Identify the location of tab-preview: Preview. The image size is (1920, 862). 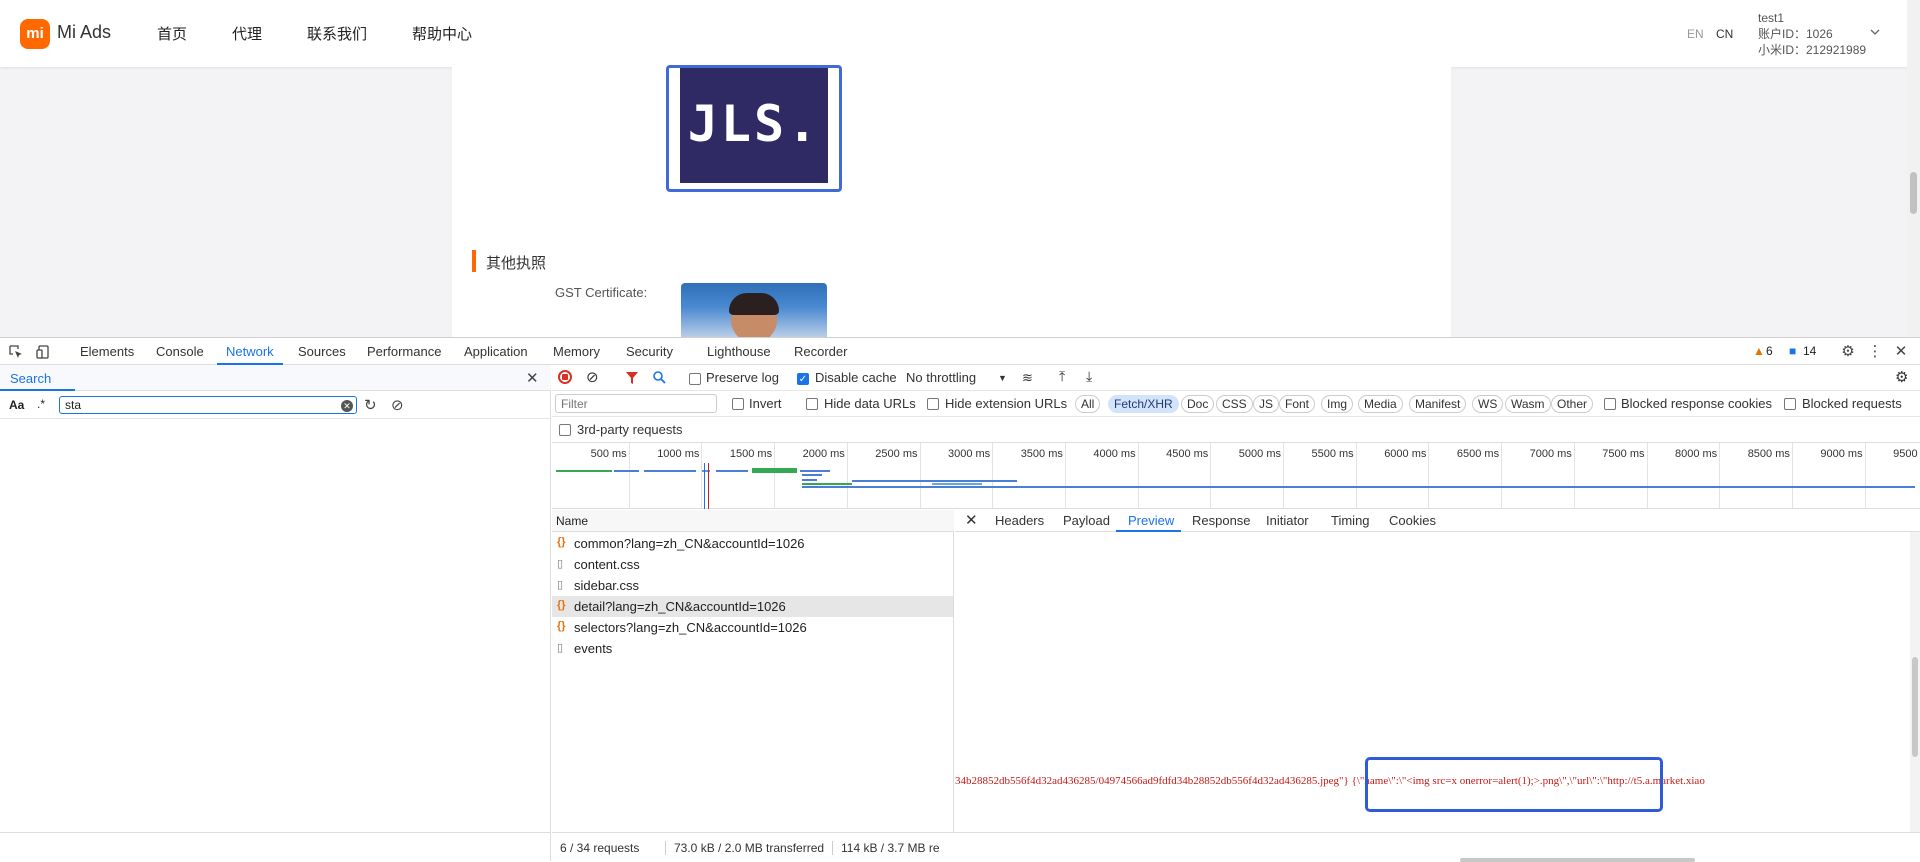
(1151, 520).